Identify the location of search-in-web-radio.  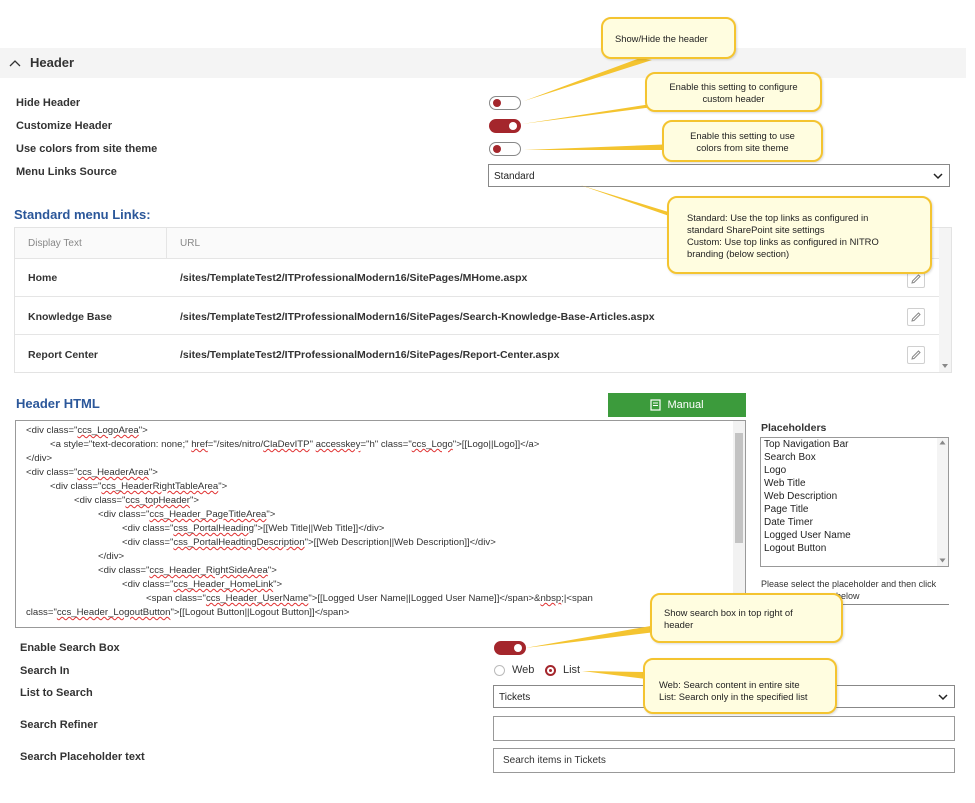
(499, 670).